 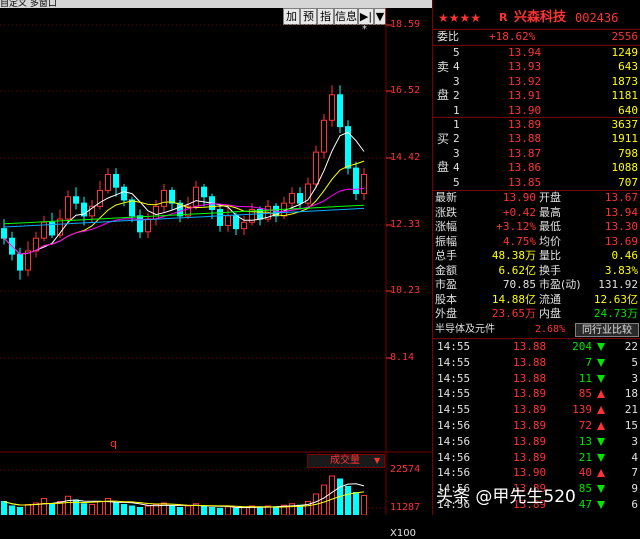 I want to click on tick-row: 14:56 13.89 13 3, so click(x=536, y=442).